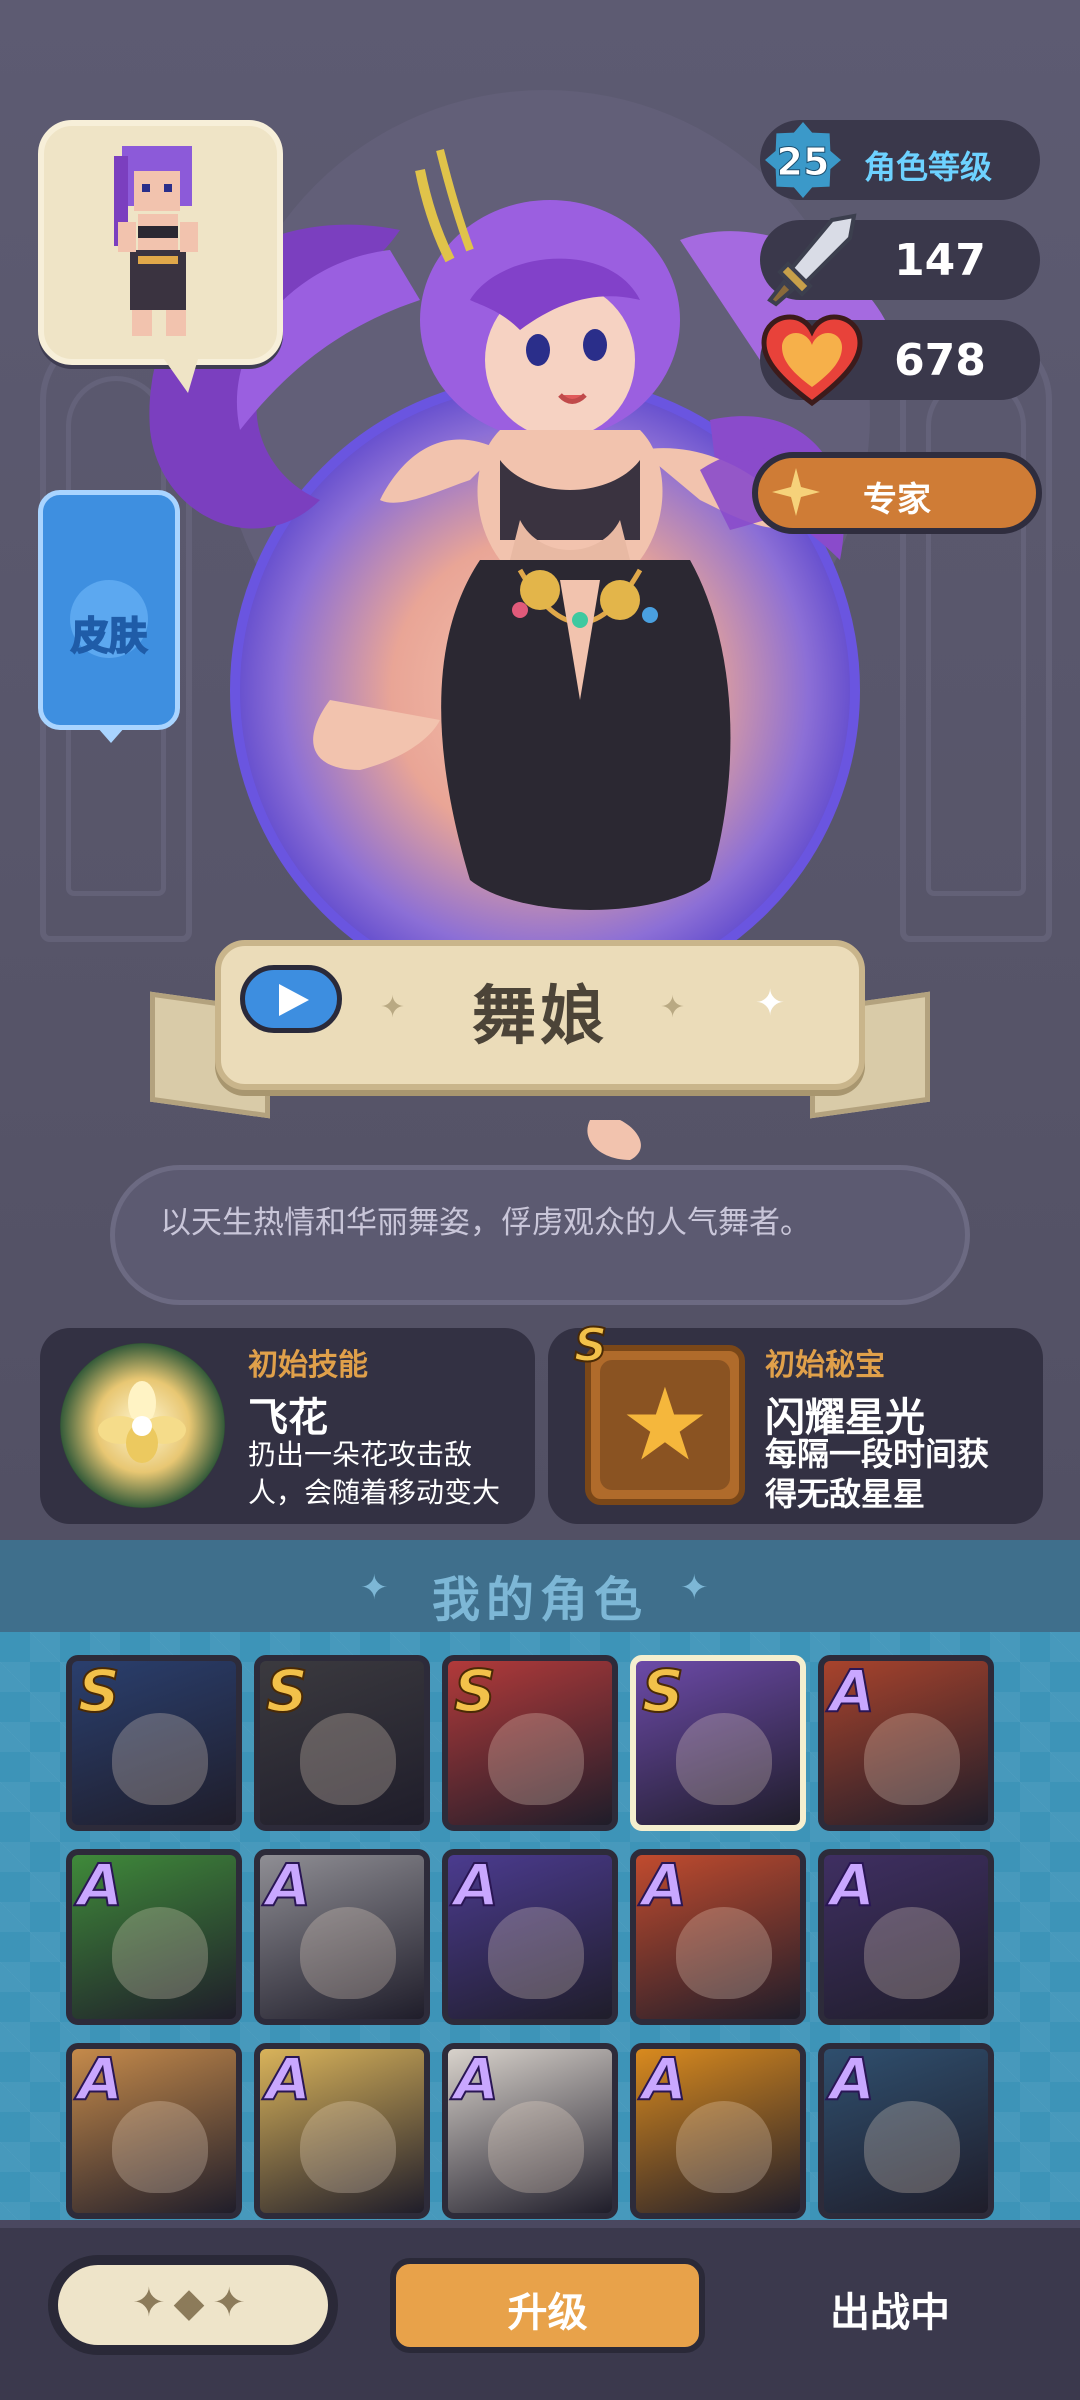 The width and height of the screenshot is (1080, 2400). I want to click on banner-sparkle-icon: ✦, so click(770, 1003).